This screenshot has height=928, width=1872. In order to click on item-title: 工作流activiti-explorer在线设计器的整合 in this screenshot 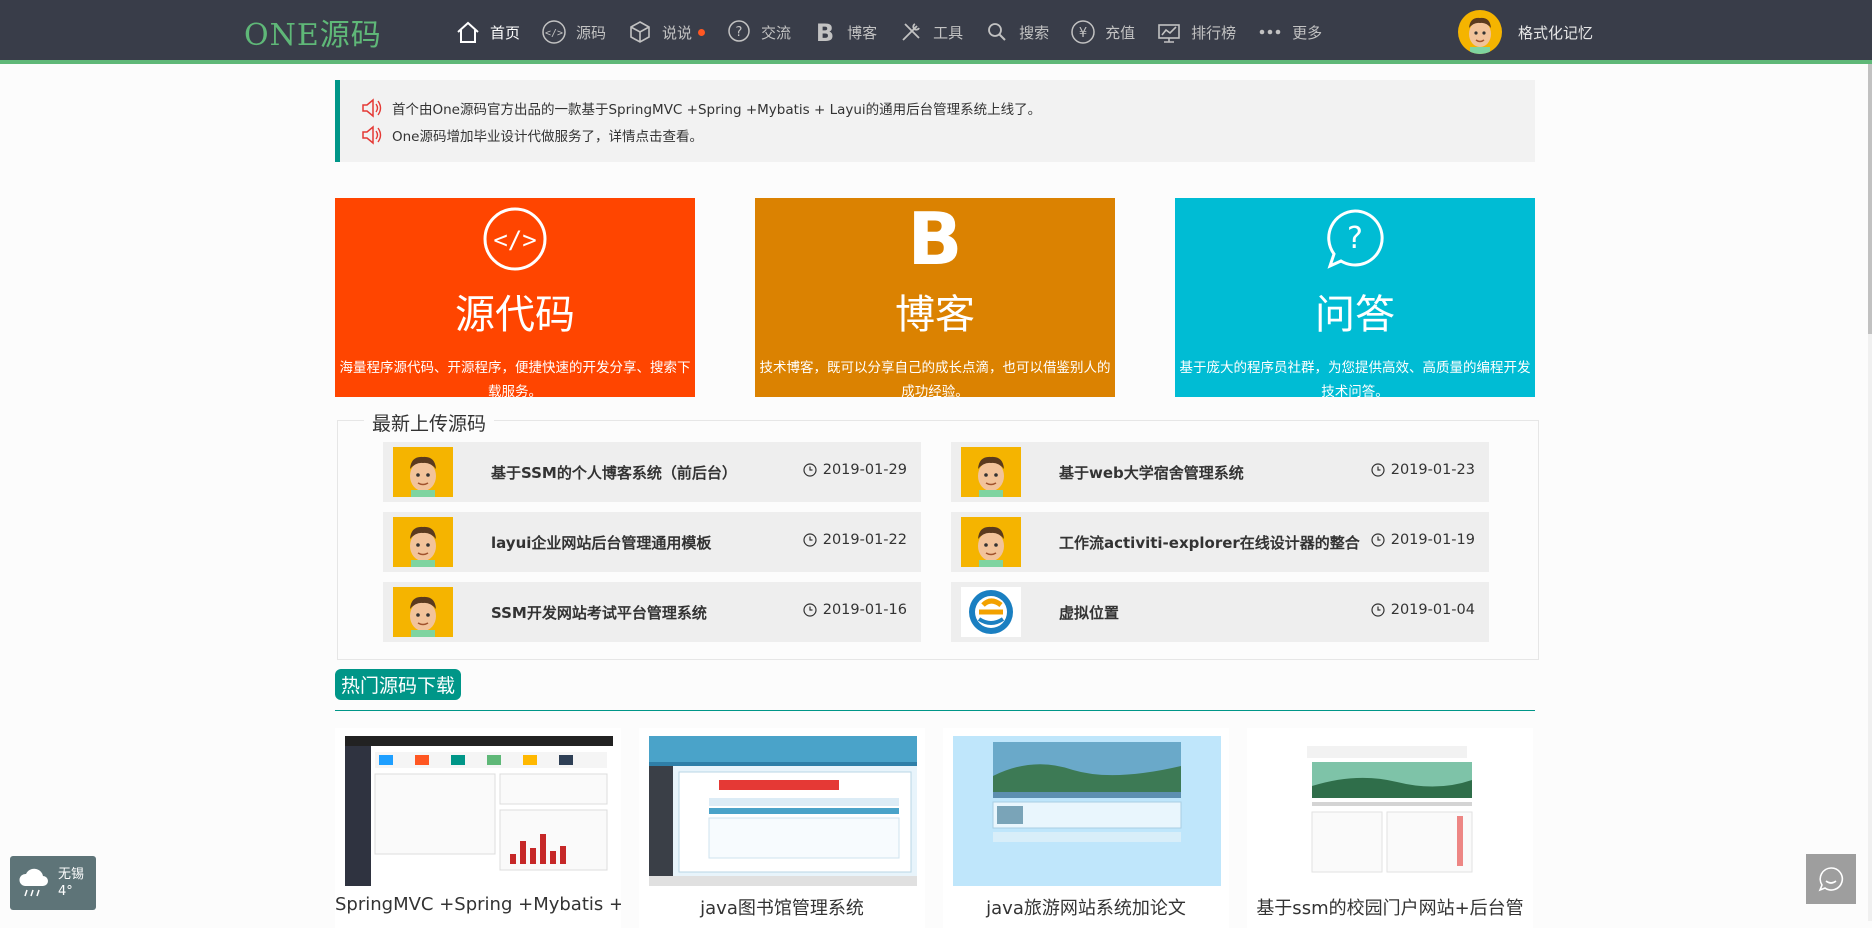, I will do `click(1209, 542)`.